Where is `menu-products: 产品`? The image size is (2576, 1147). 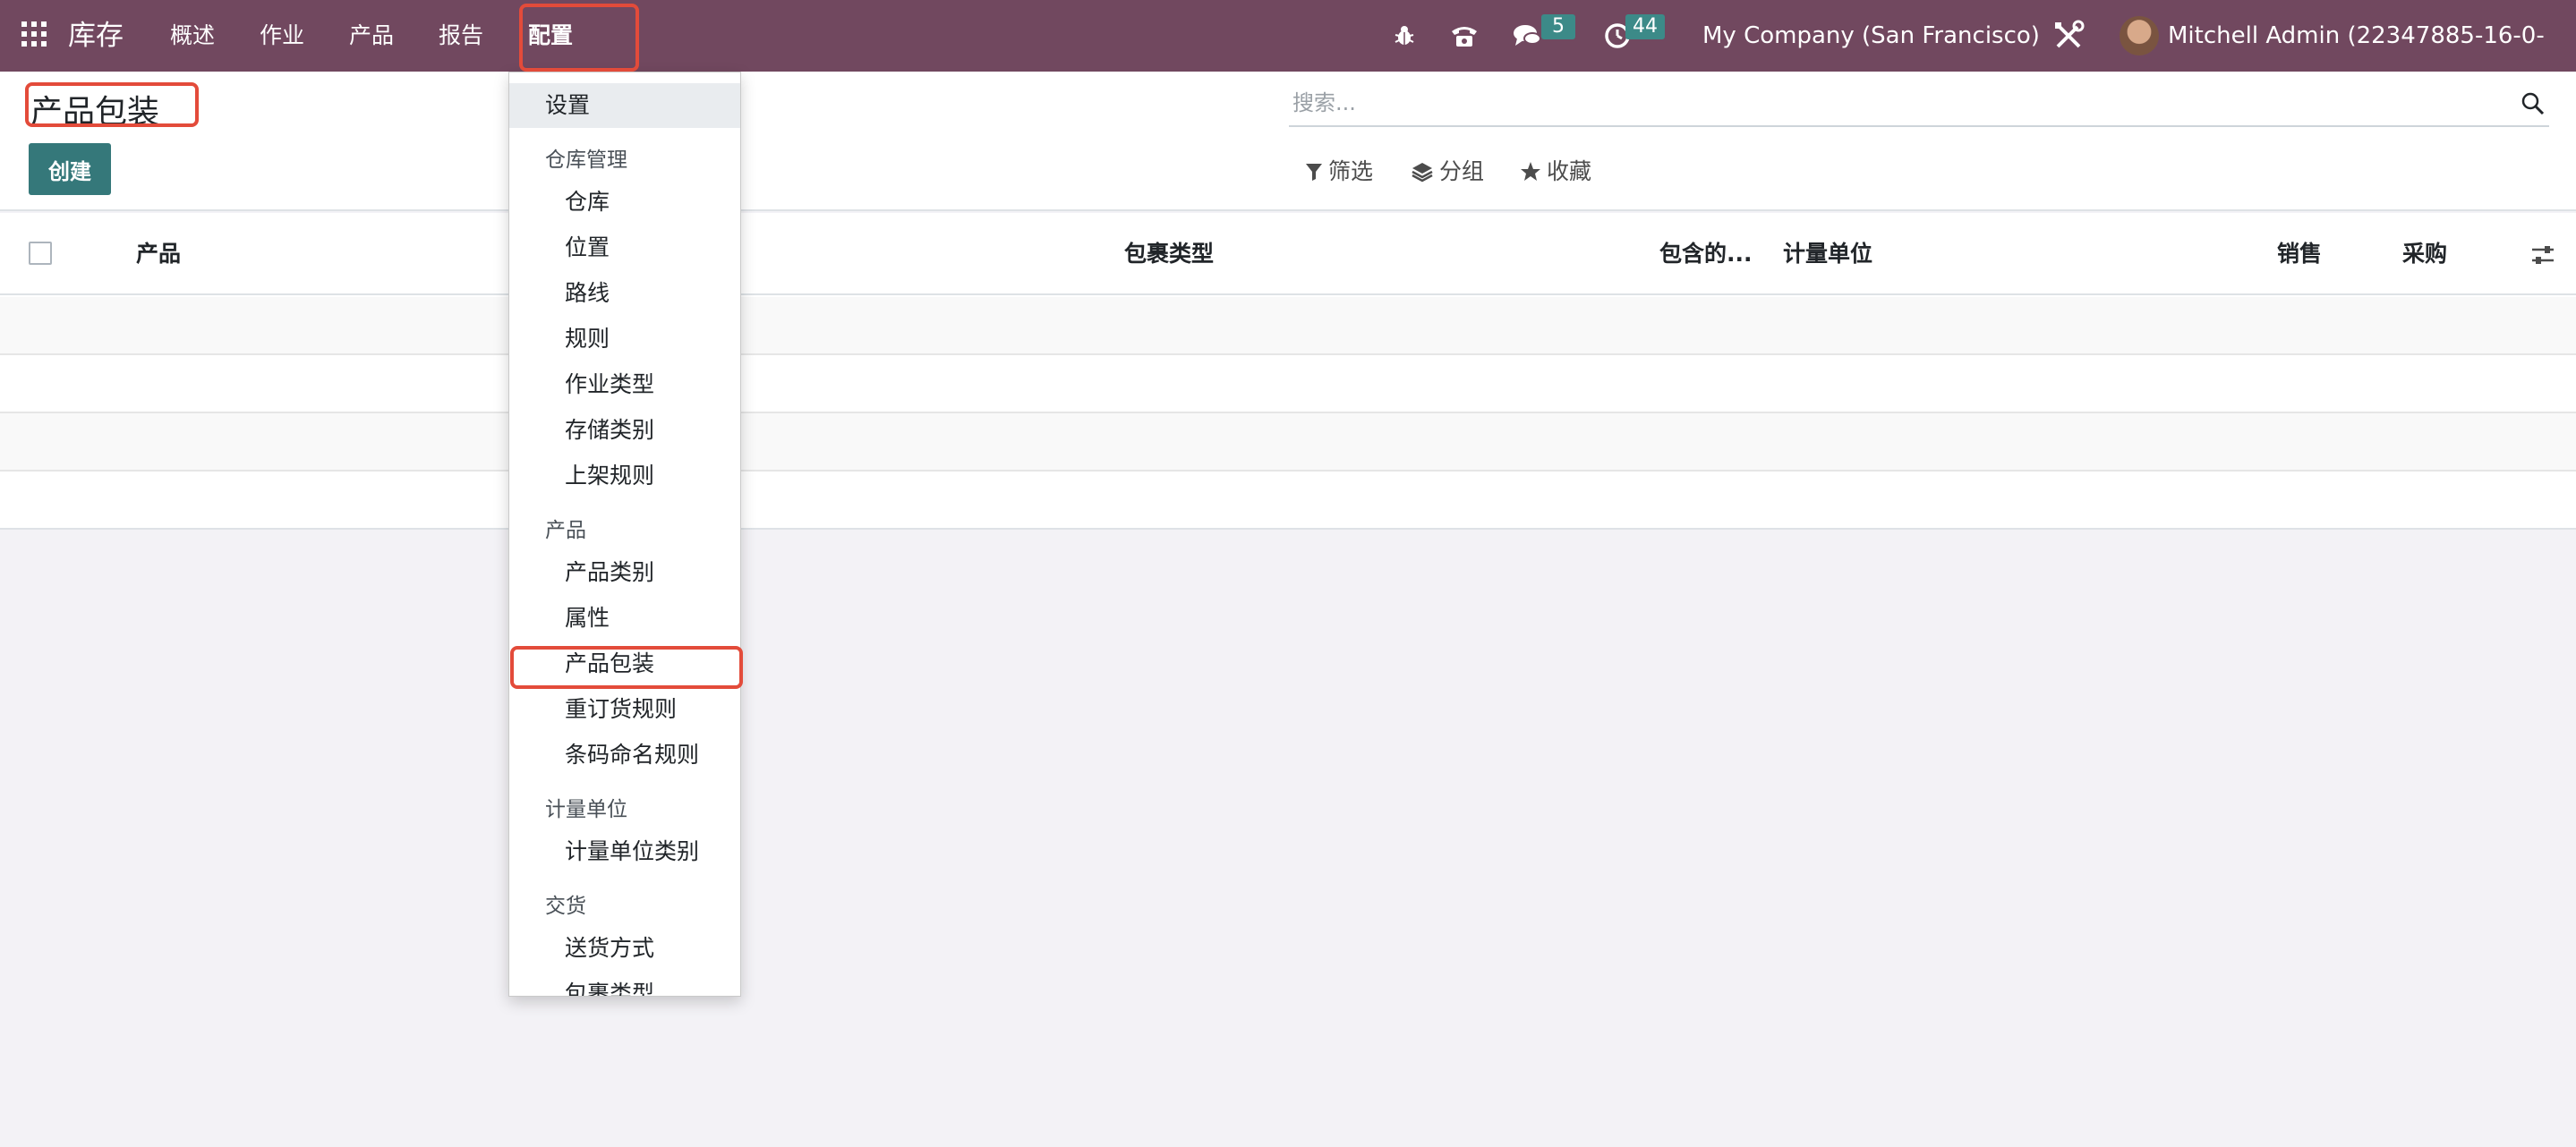 menu-products: 产品 is located at coordinates (371, 36).